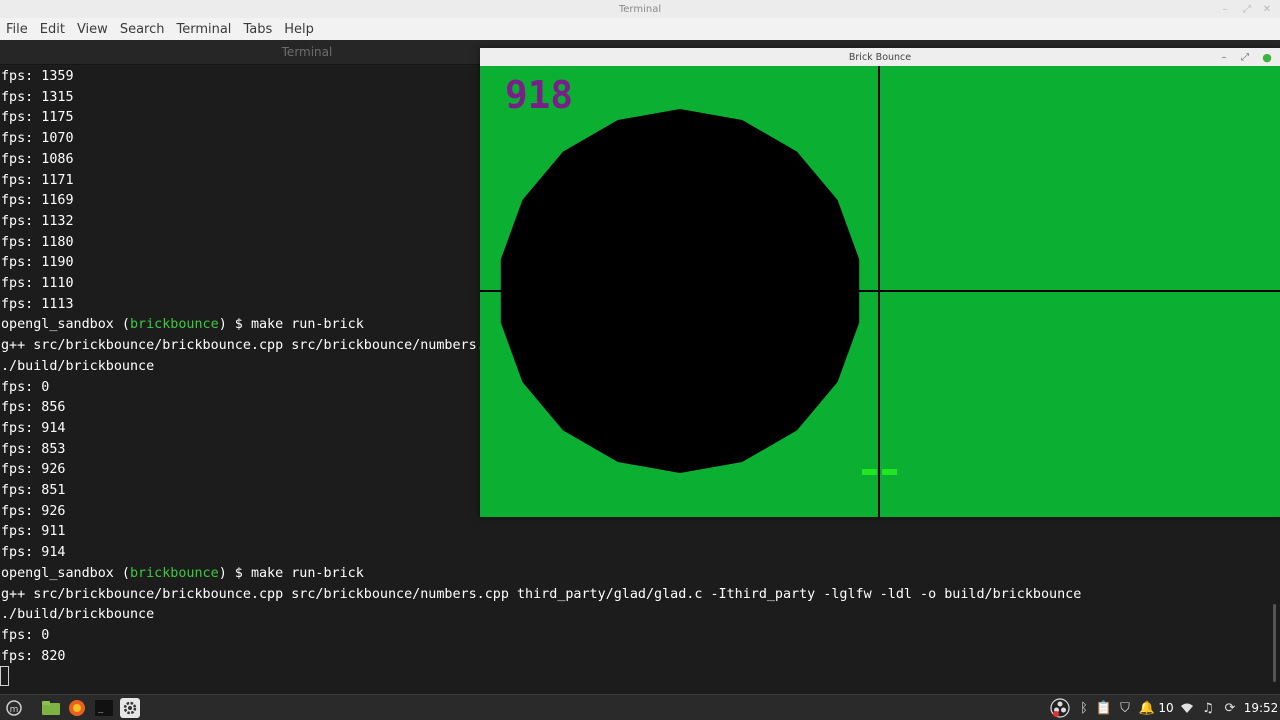 Image resolution: width=1280 pixels, height=720 pixels. I want to click on game-window-title: Brick Bounce, so click(880, 57).